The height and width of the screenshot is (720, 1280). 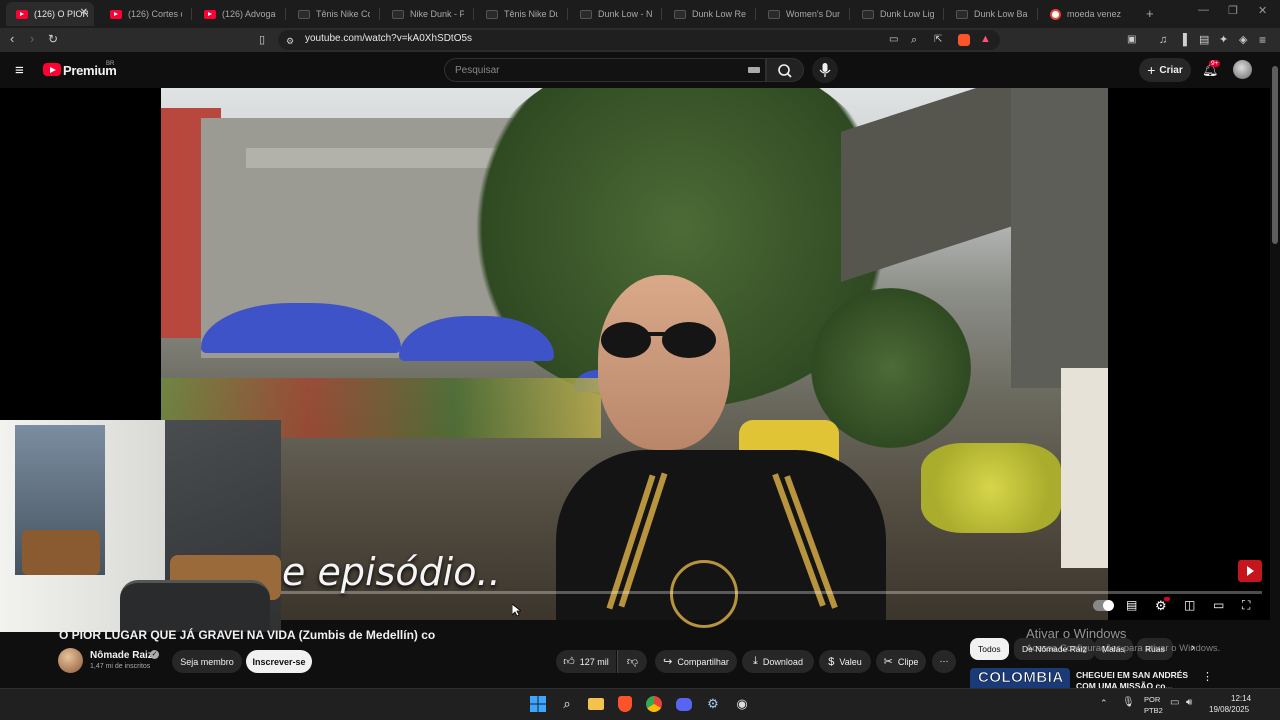 What do you see at coordinates (516, 610) in the screenshot?
I see `mouse-cursor-icon` at bounding box center [516, 610].